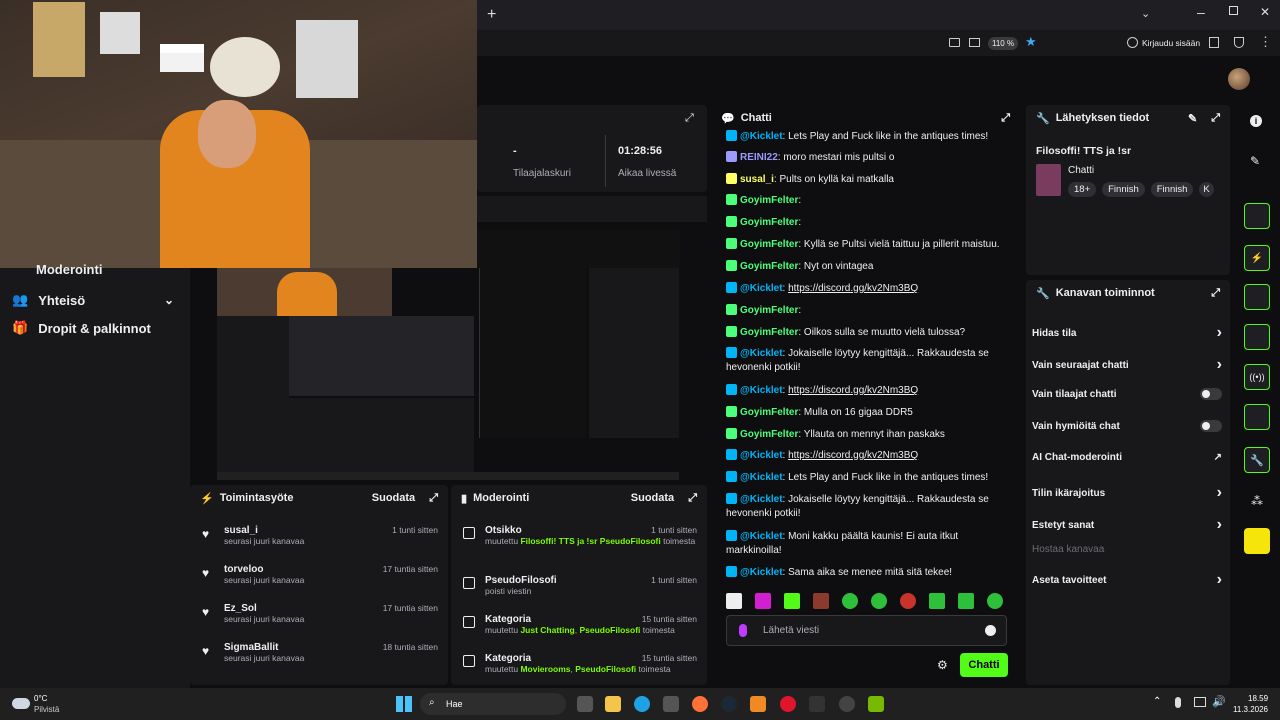 This screenshot has height=720, width=1280. What do you see at coordinates (942, 665) in the screenshot?
I see `settings-gear-icon: ⚙` at bounding box center [942, 665].